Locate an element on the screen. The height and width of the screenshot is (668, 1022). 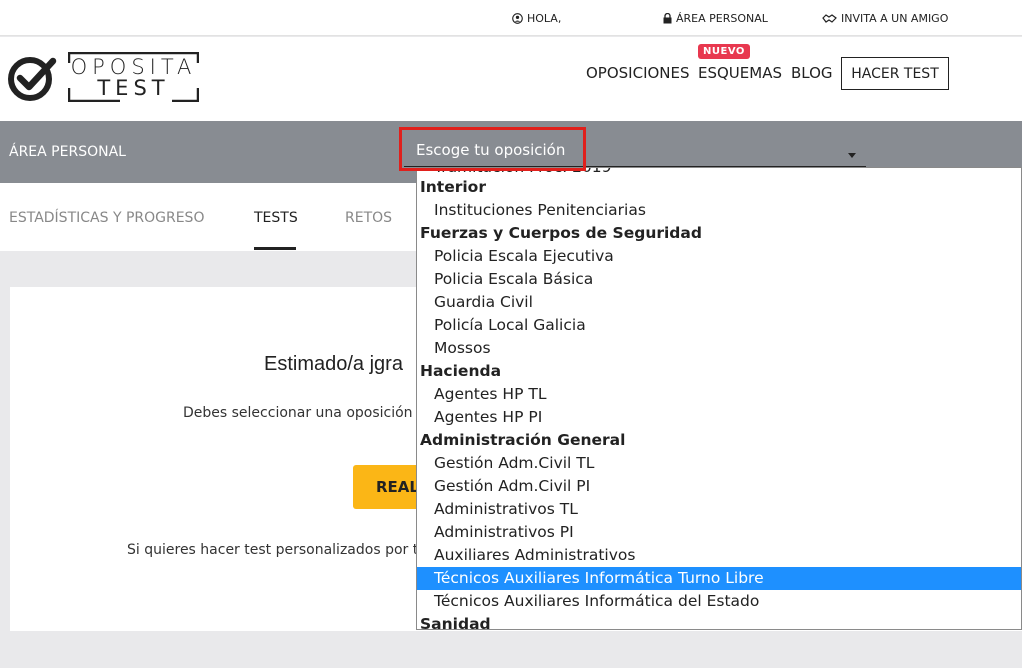
dropdown-option: Policia Escala Ejecutiva is located at coordinates (719, 256).